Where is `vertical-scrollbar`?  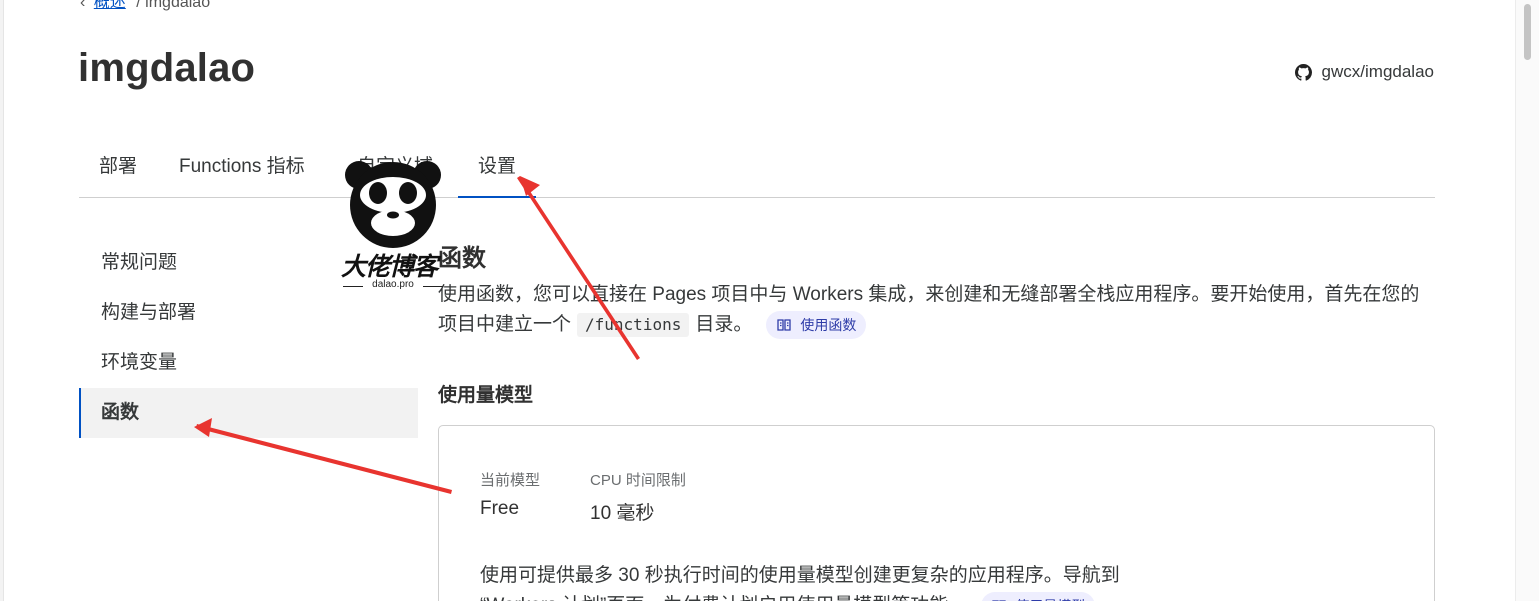 vertical-scrollbar is located at coordinates (1527, 300).